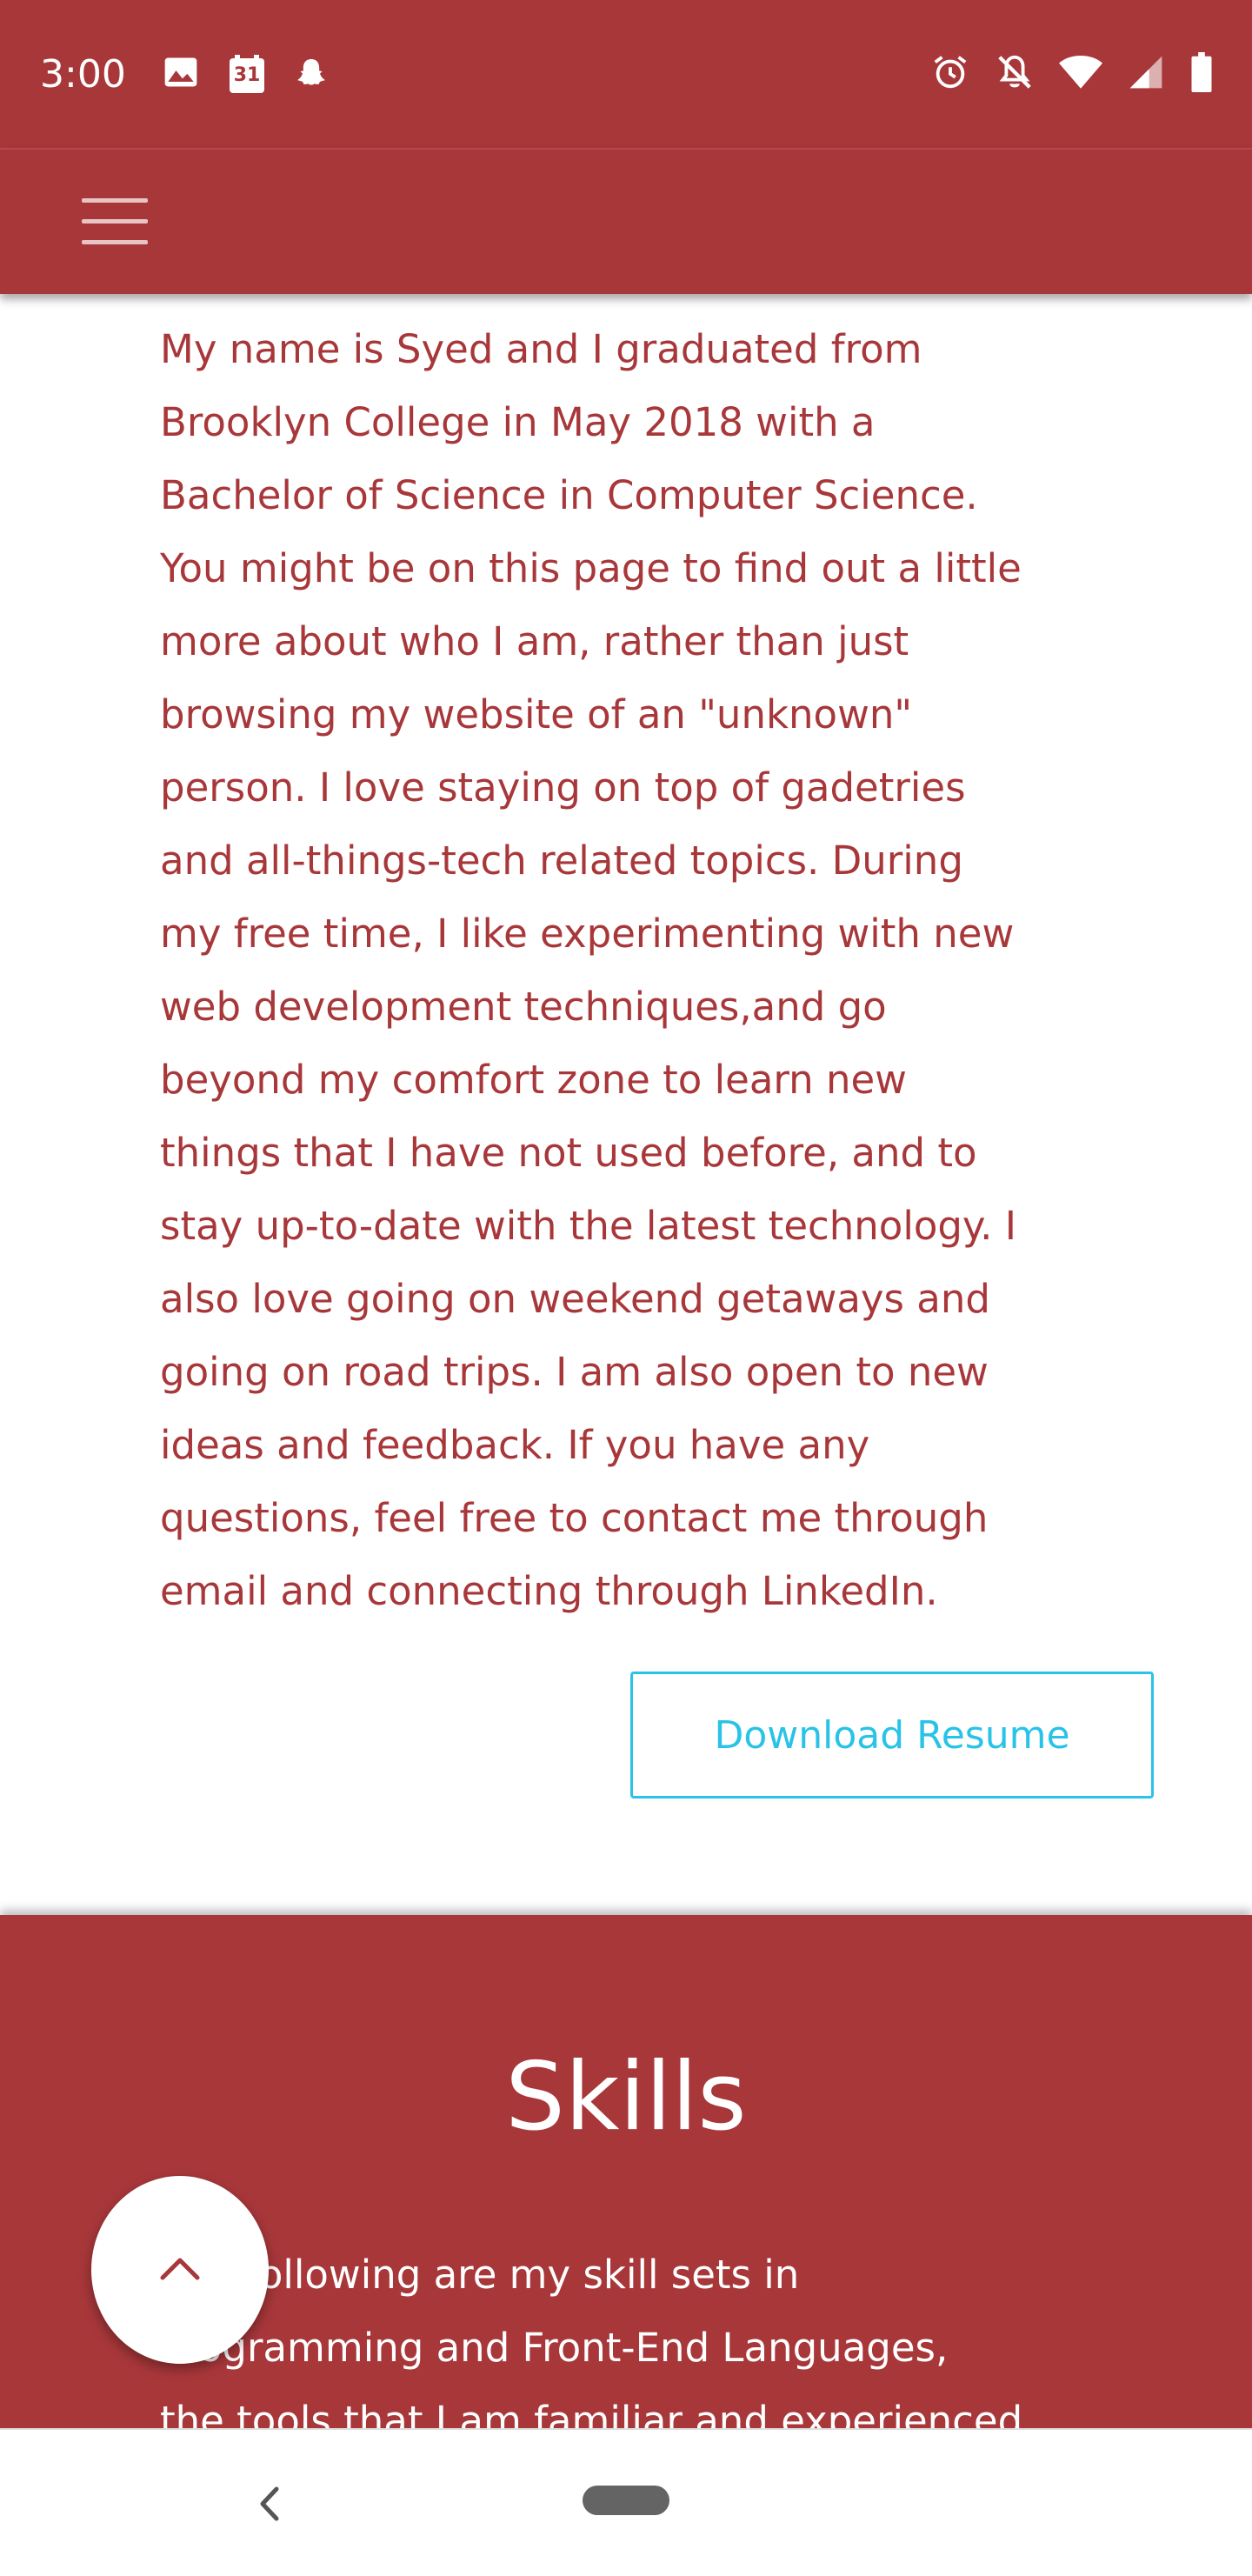 Image resolution: width=1252 pixels, height=2576 pixels. I want to click on wifi-icon, so click(1081, 74).